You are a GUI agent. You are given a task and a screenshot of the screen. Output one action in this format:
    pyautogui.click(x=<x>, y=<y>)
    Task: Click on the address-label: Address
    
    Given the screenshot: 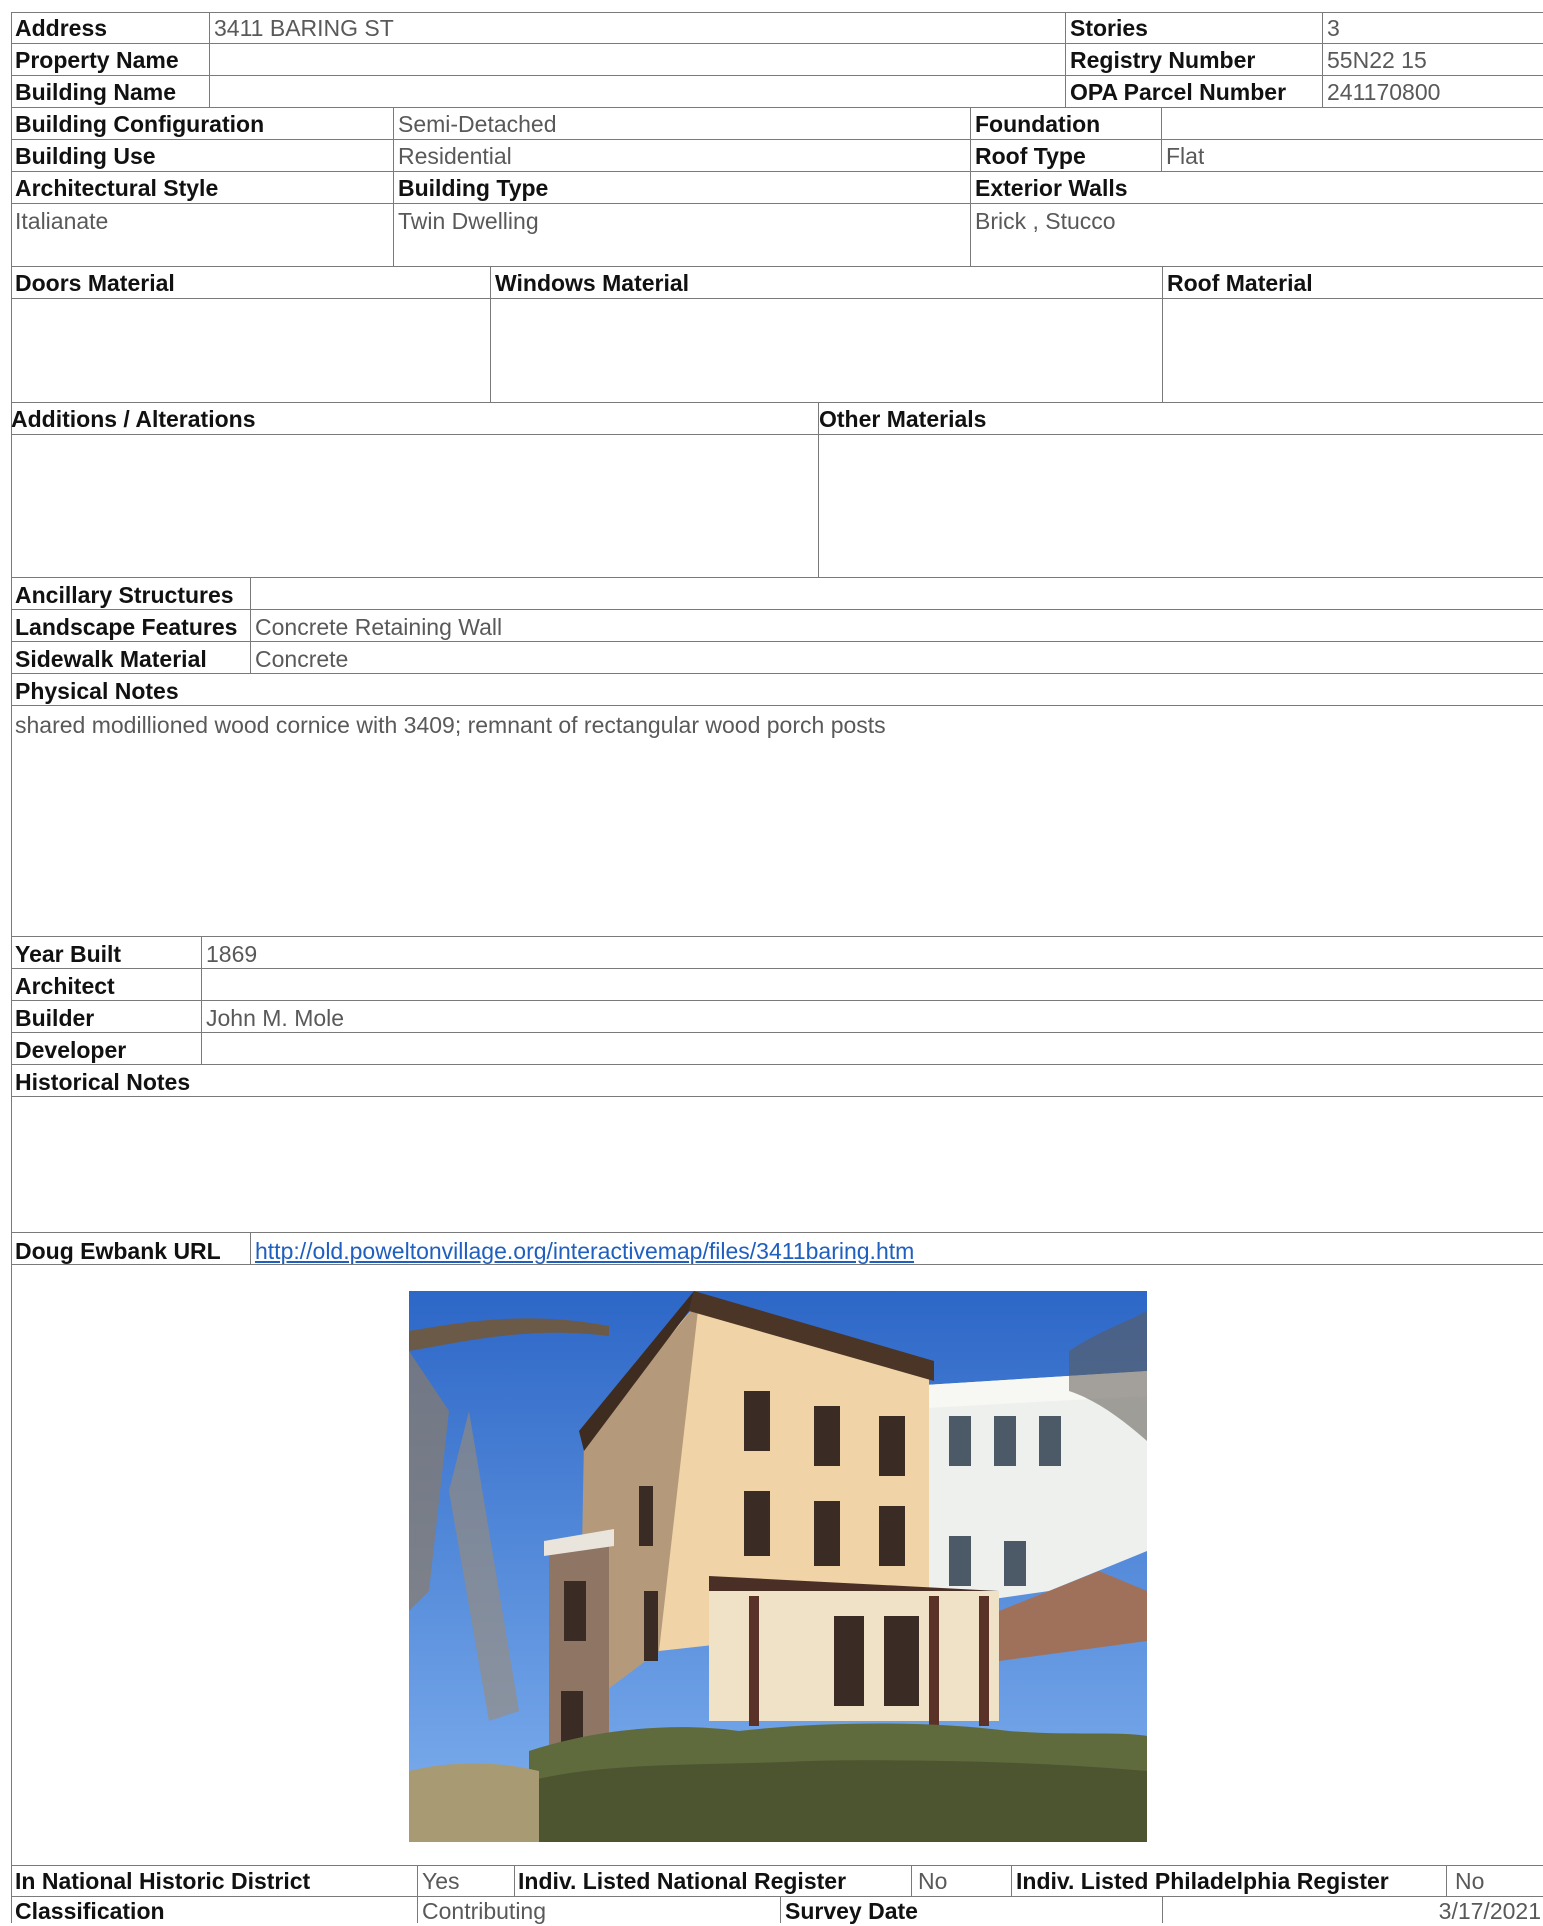 What is the action you would take?
    pyautogui.click(x=61, y=28)
    